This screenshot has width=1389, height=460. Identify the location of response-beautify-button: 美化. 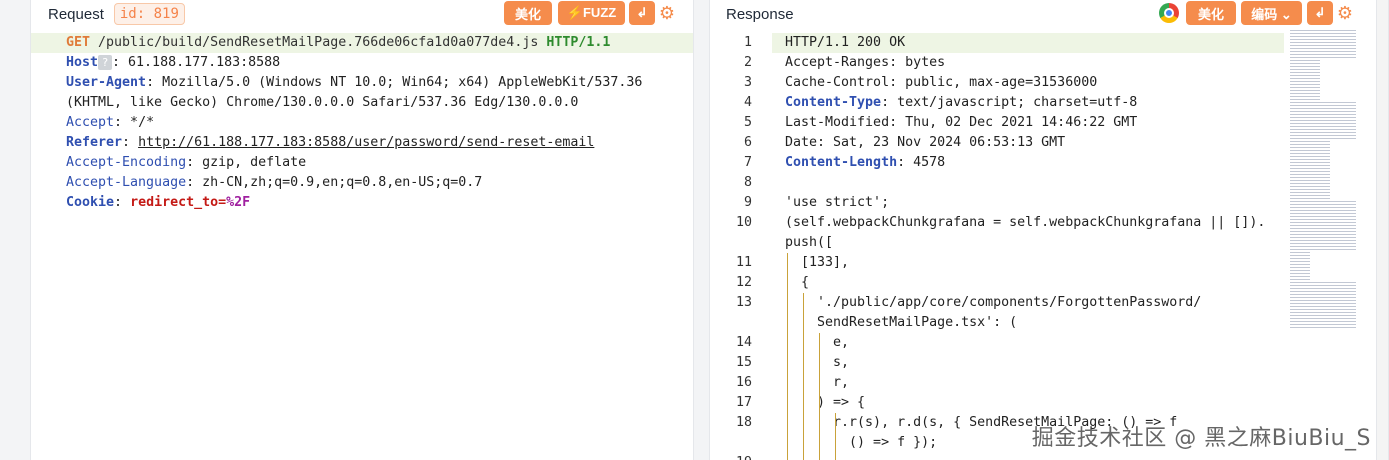
(1211, 13).